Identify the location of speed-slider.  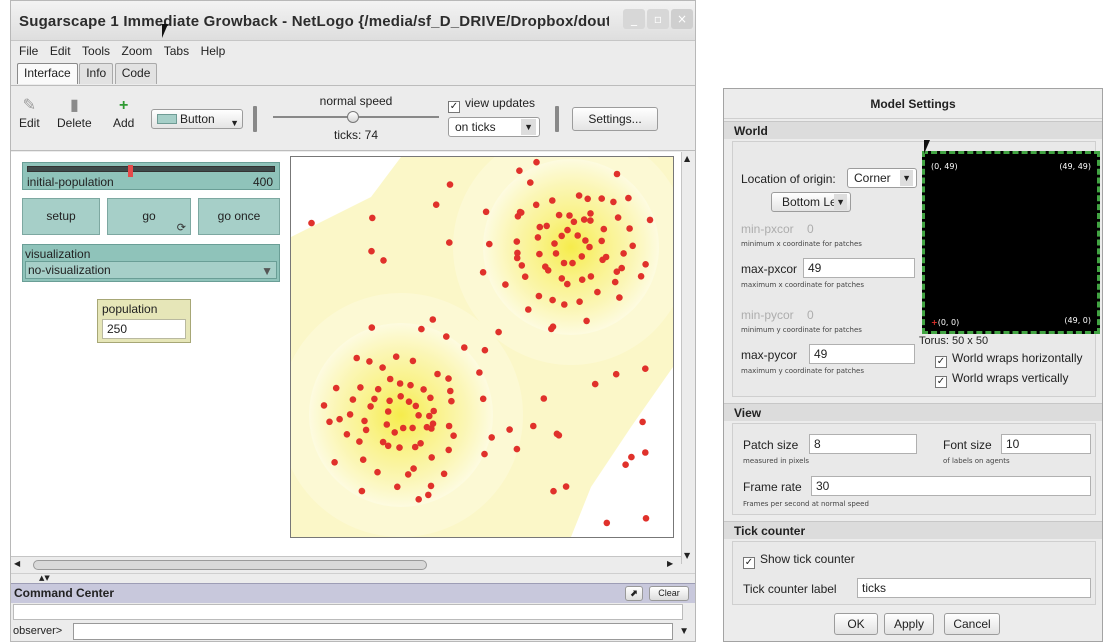
(356, 117).